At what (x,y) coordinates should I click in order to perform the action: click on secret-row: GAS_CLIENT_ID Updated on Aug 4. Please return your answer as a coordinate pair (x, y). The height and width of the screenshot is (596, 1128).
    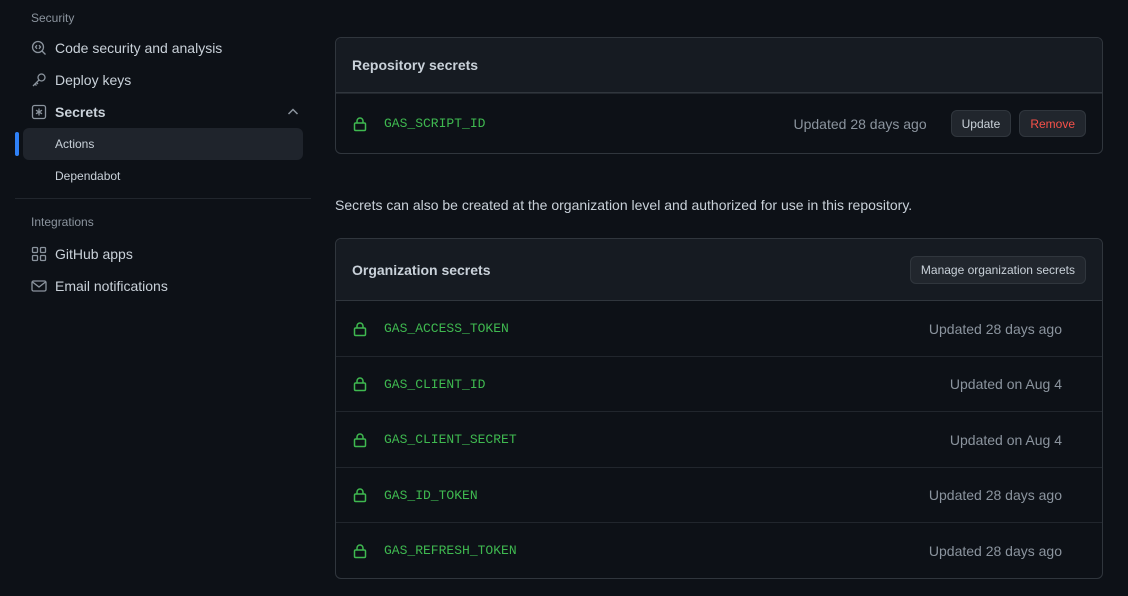
    Looking at the image, I should click on (719, 383).